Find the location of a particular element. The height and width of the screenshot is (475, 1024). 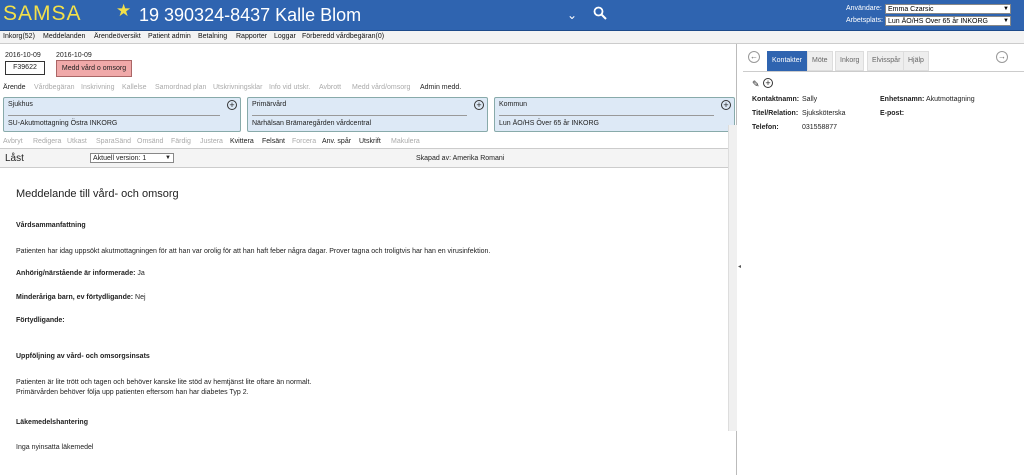

tab-elvisspar: Elvisspår is located at coordinates (886, 61).